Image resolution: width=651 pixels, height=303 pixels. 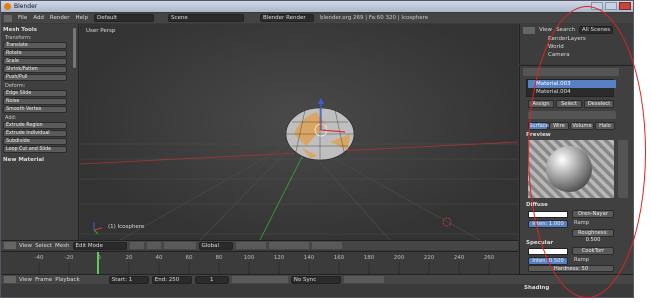 What do you see at coordinates (74, 48) in the screenshot?
I see `tool-shelf-scrollbar` at bounding box center [74, 48].